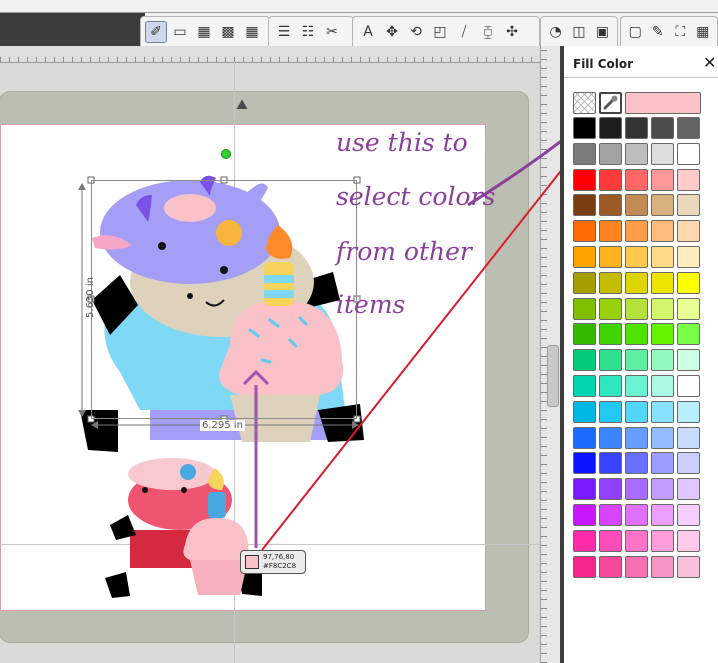 Image resolution: width=718 pixels, height=663 pixels. I want to click on rotate-icon: ⟲, so click(416, 32).